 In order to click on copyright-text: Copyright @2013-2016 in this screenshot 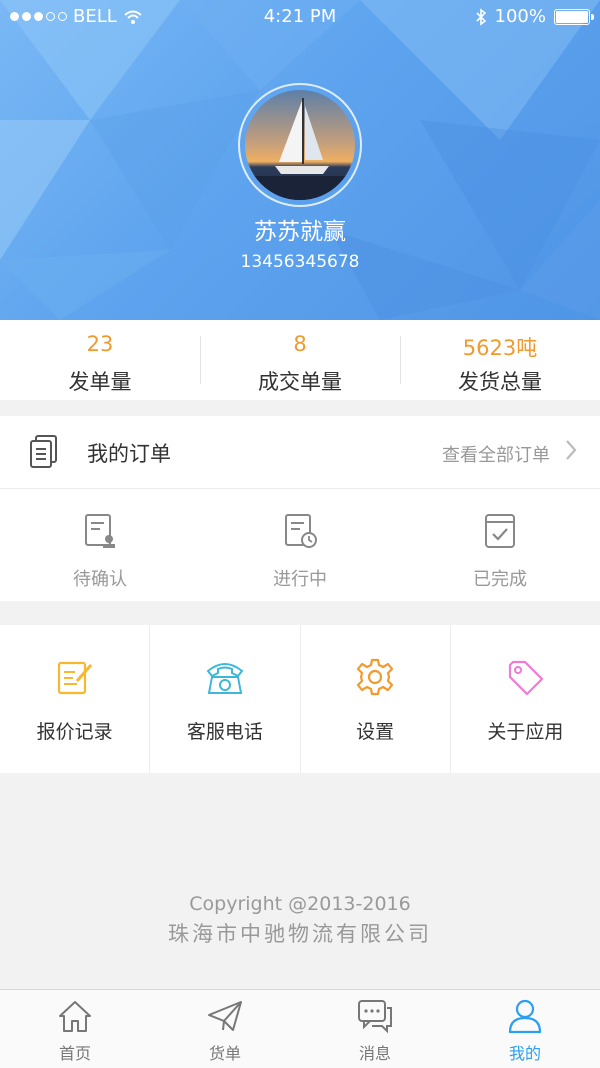, I will do `click(300, 904)`.